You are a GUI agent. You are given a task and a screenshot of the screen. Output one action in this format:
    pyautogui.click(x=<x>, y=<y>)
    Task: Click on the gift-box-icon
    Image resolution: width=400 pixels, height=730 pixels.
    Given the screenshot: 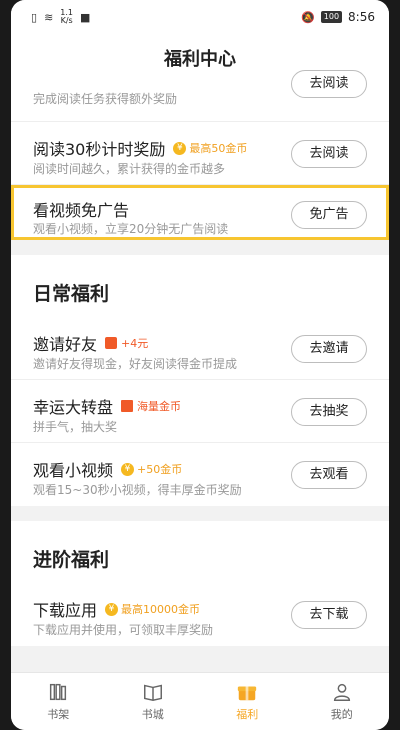 What is the action you would take?
    pyautogui.click(x=247, y=693)
    